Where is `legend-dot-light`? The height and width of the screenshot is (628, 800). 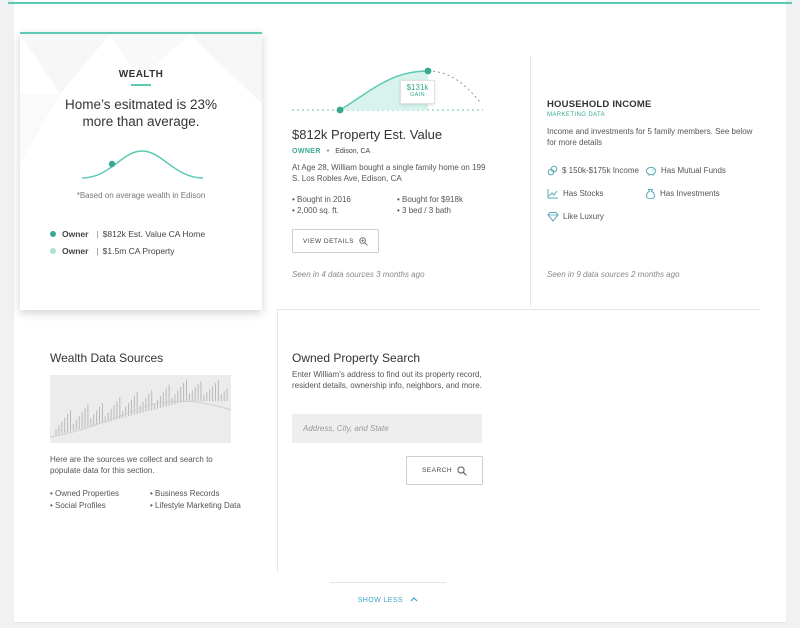
legend-dot-light is located at coordinates (53, 251).